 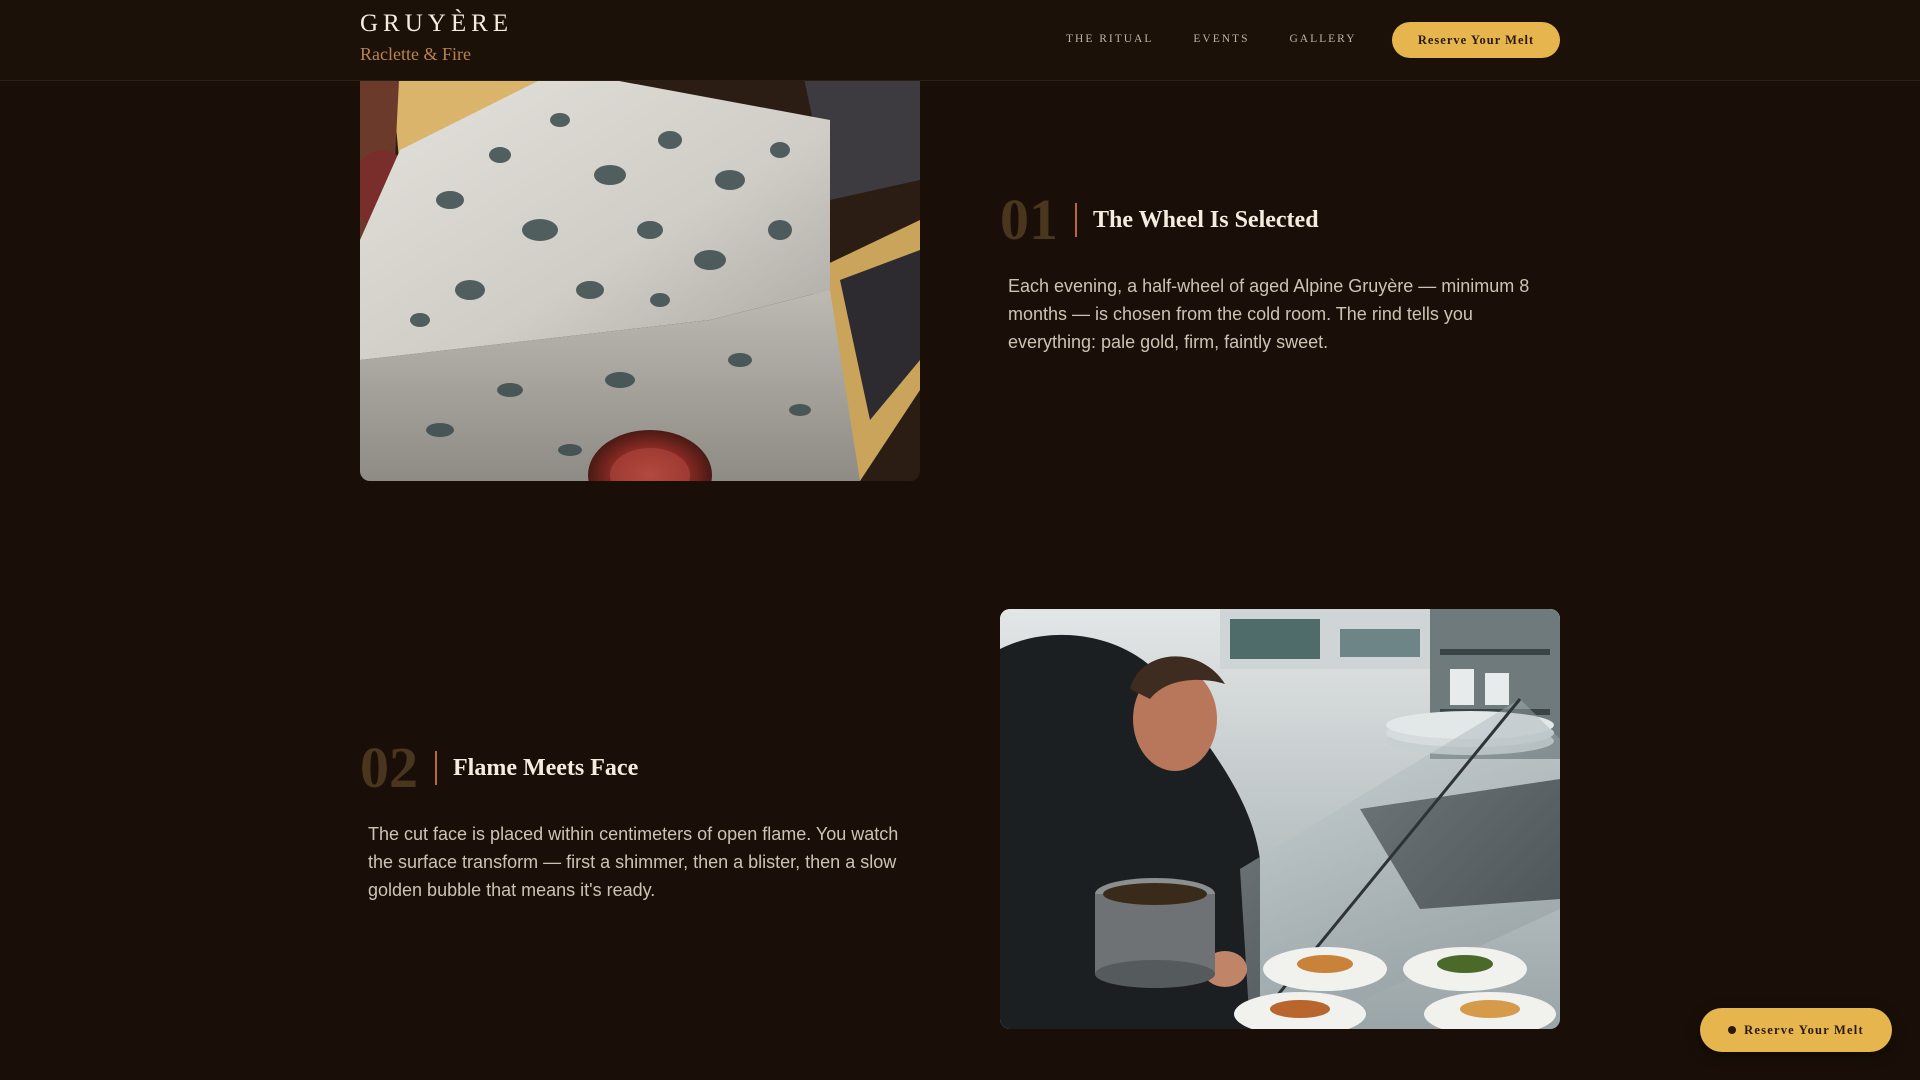 What do you see at coordinates (1476, 40) in the screenshot?
I see `reserve-button: Reserve Your Melt` at bounding box center [1476, 40].